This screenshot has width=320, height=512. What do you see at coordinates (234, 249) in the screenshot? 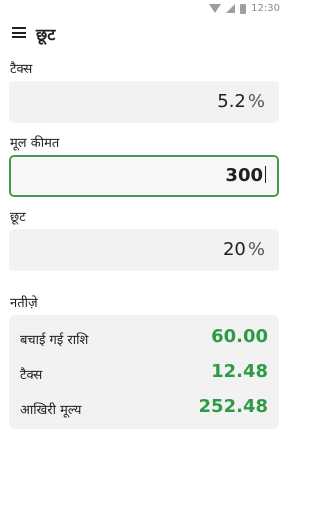
I see `discount-value: 20` at bounding box center [234, 249].